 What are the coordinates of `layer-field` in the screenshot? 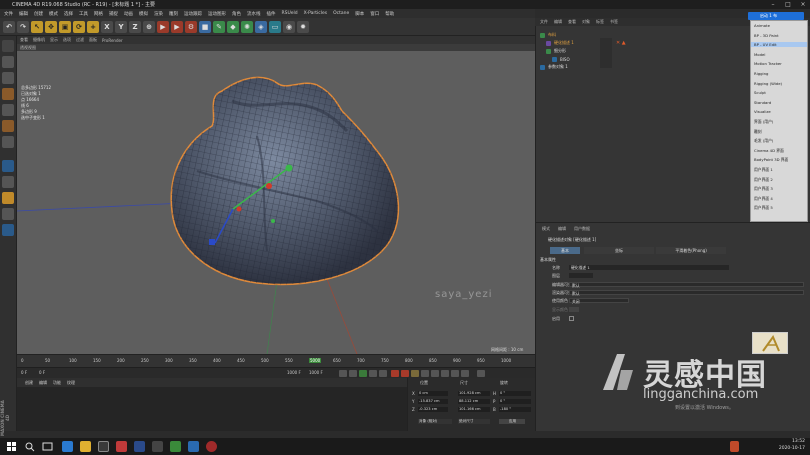 It's located at (581, 275).